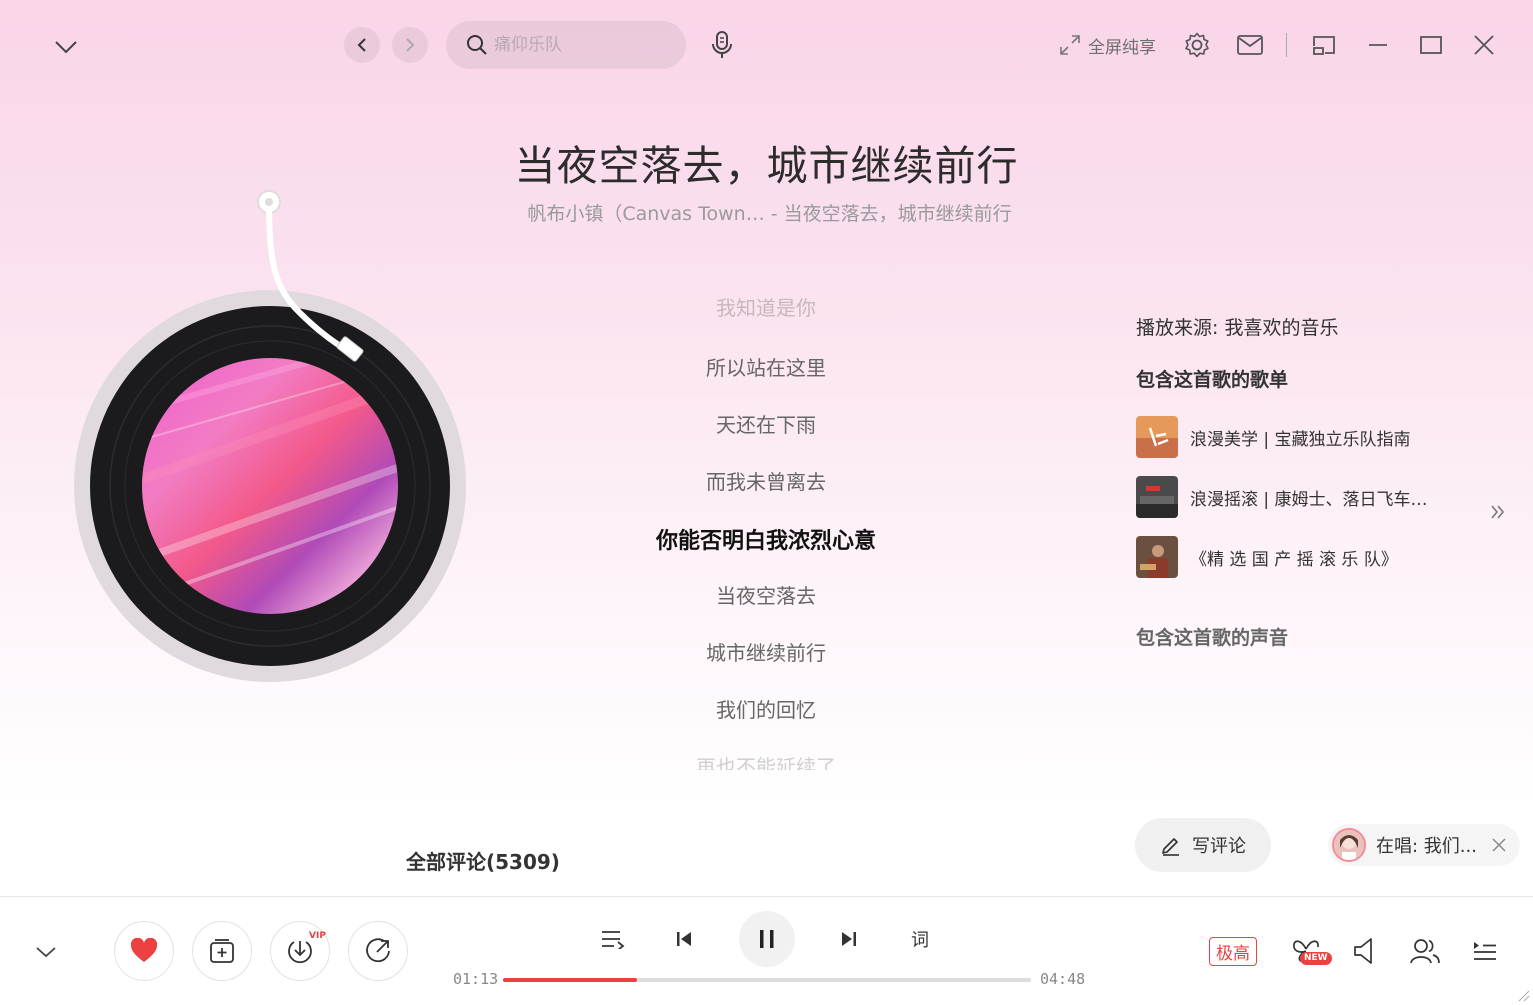 The width and height of the screenshot is (1533, 1005). I want to click on lyrics-toggle-button: 词, so click(920, 939).